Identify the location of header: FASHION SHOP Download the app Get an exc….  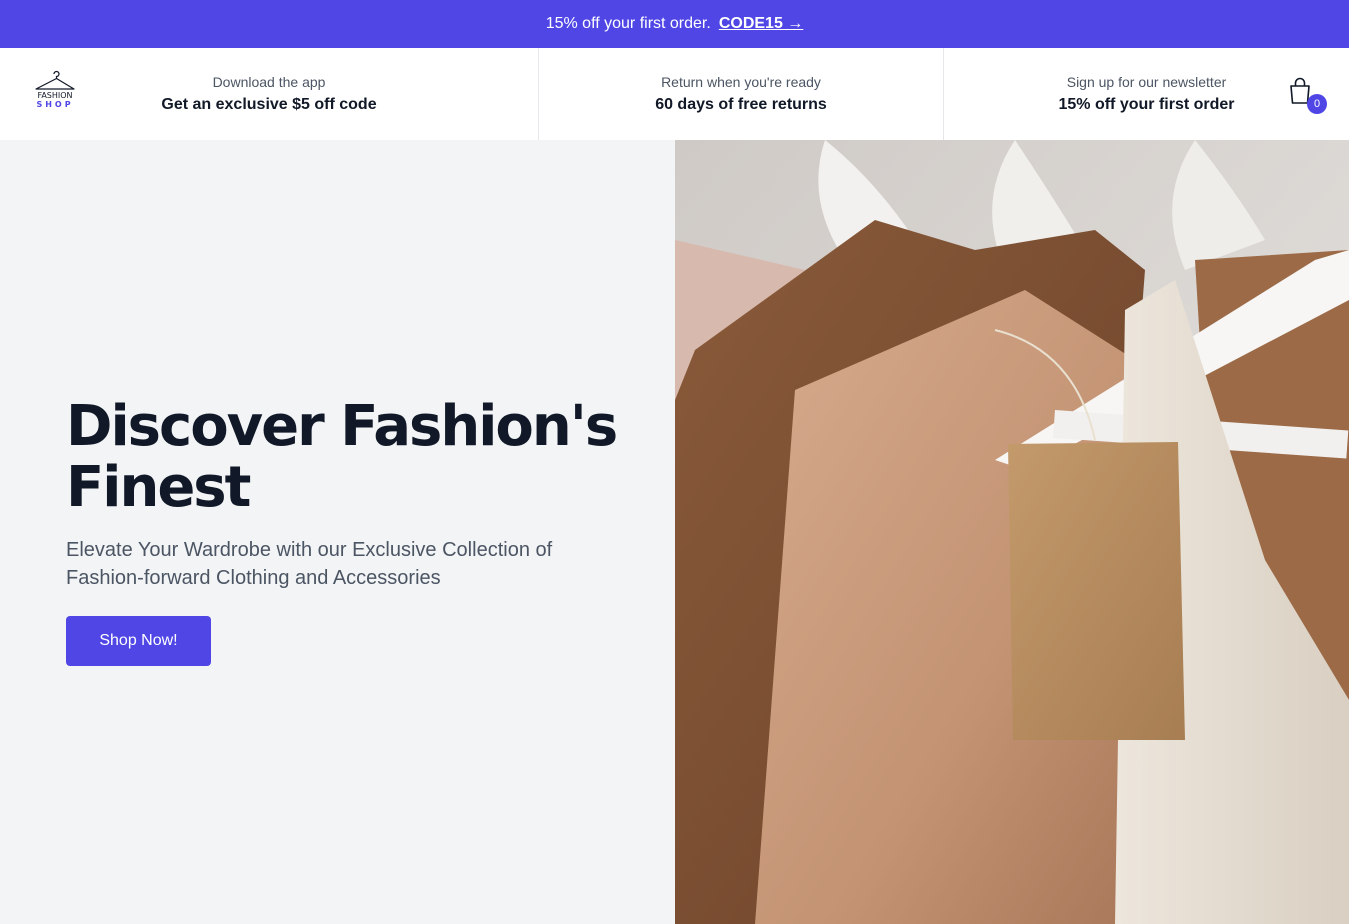
(674, 94).